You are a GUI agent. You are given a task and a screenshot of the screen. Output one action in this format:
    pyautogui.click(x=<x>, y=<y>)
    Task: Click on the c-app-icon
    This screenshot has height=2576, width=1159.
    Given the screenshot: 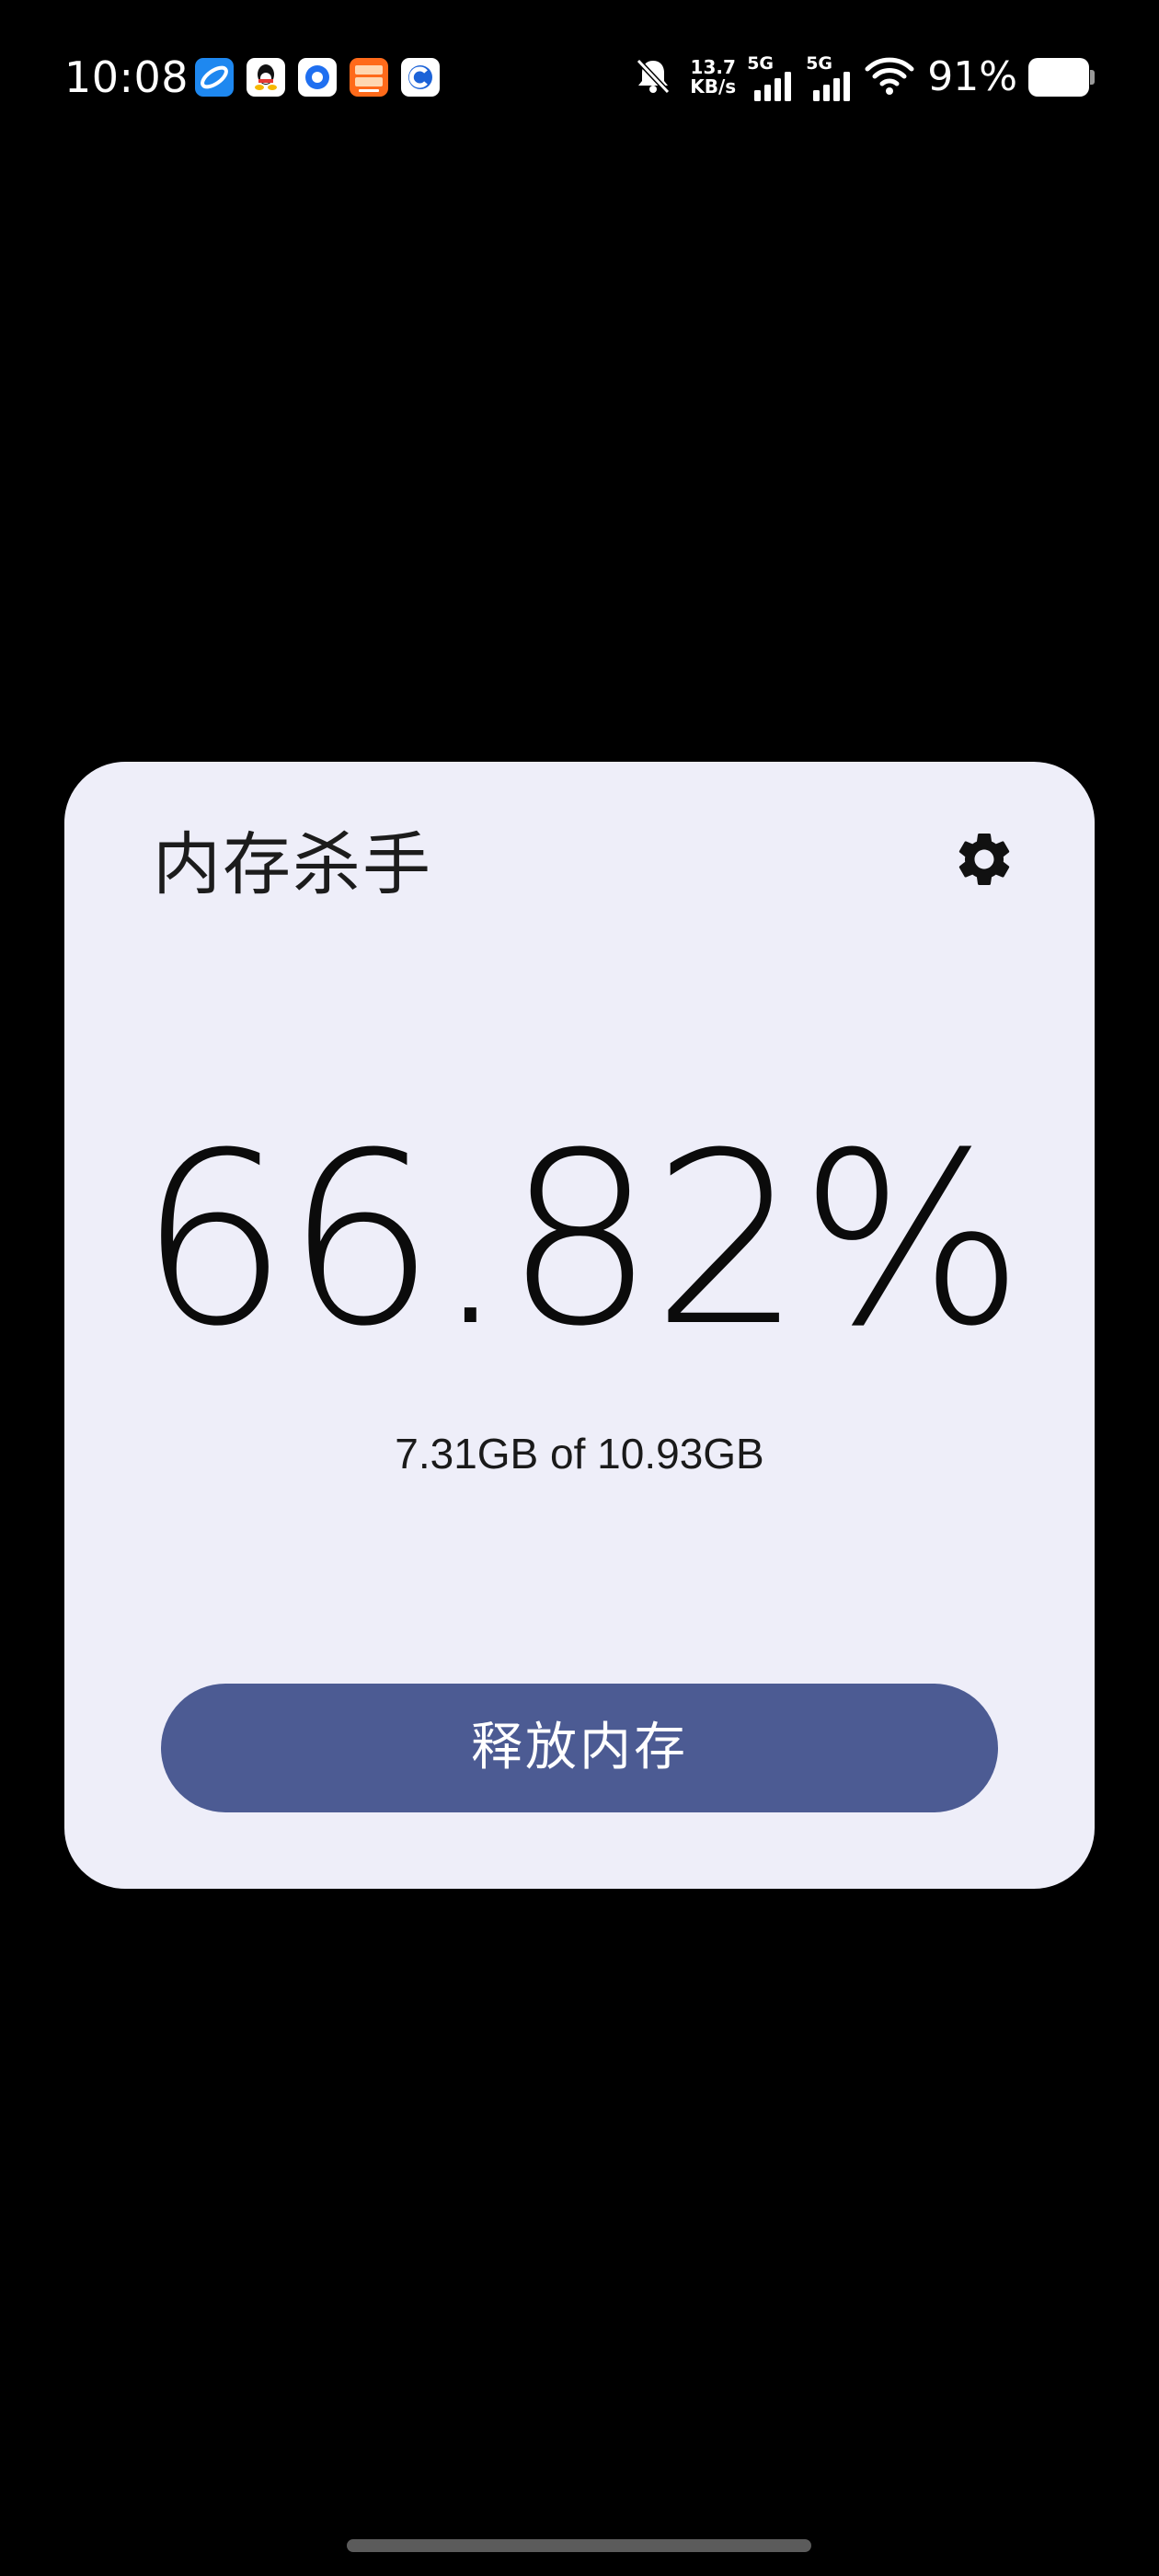 What is the action you would take?
    pyautogui.click(x=420, y=77)
    